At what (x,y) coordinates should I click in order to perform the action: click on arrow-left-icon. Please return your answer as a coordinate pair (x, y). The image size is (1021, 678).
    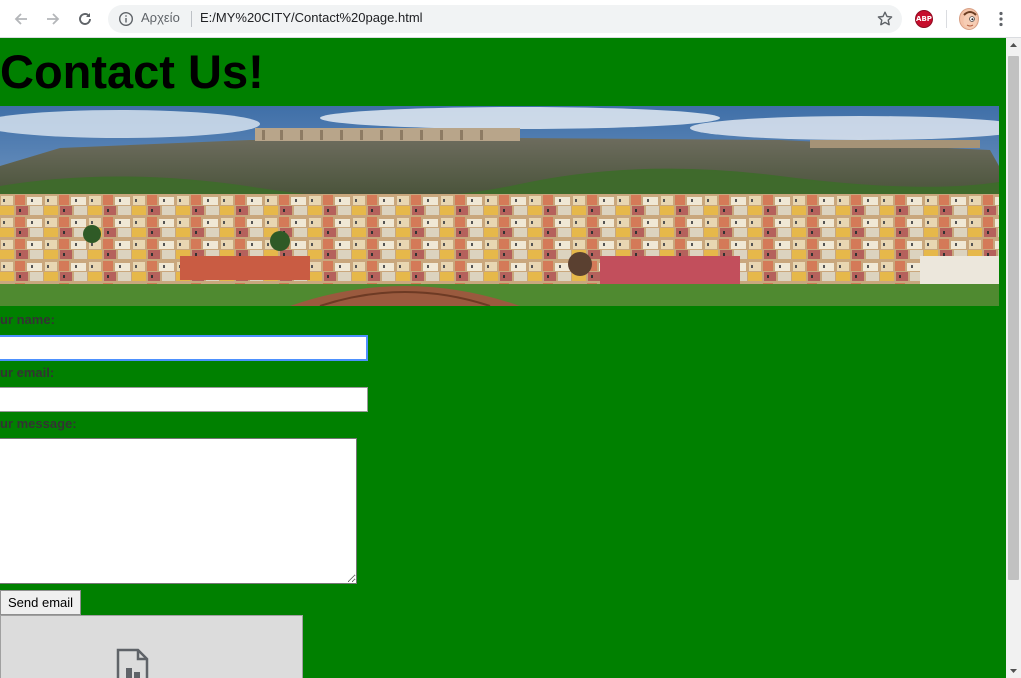
    Looking at the image, I should click on (20, 19).